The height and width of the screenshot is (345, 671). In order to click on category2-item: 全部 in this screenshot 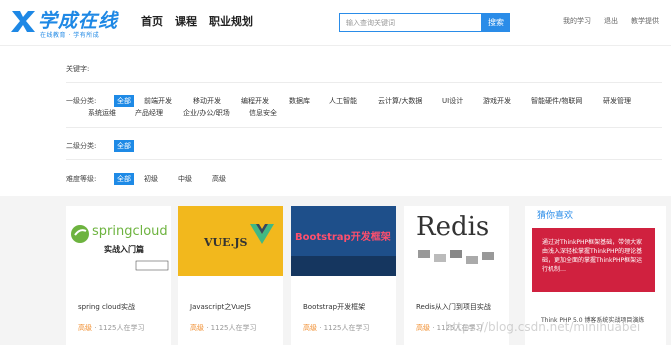, I will do `click(124, 146)`.